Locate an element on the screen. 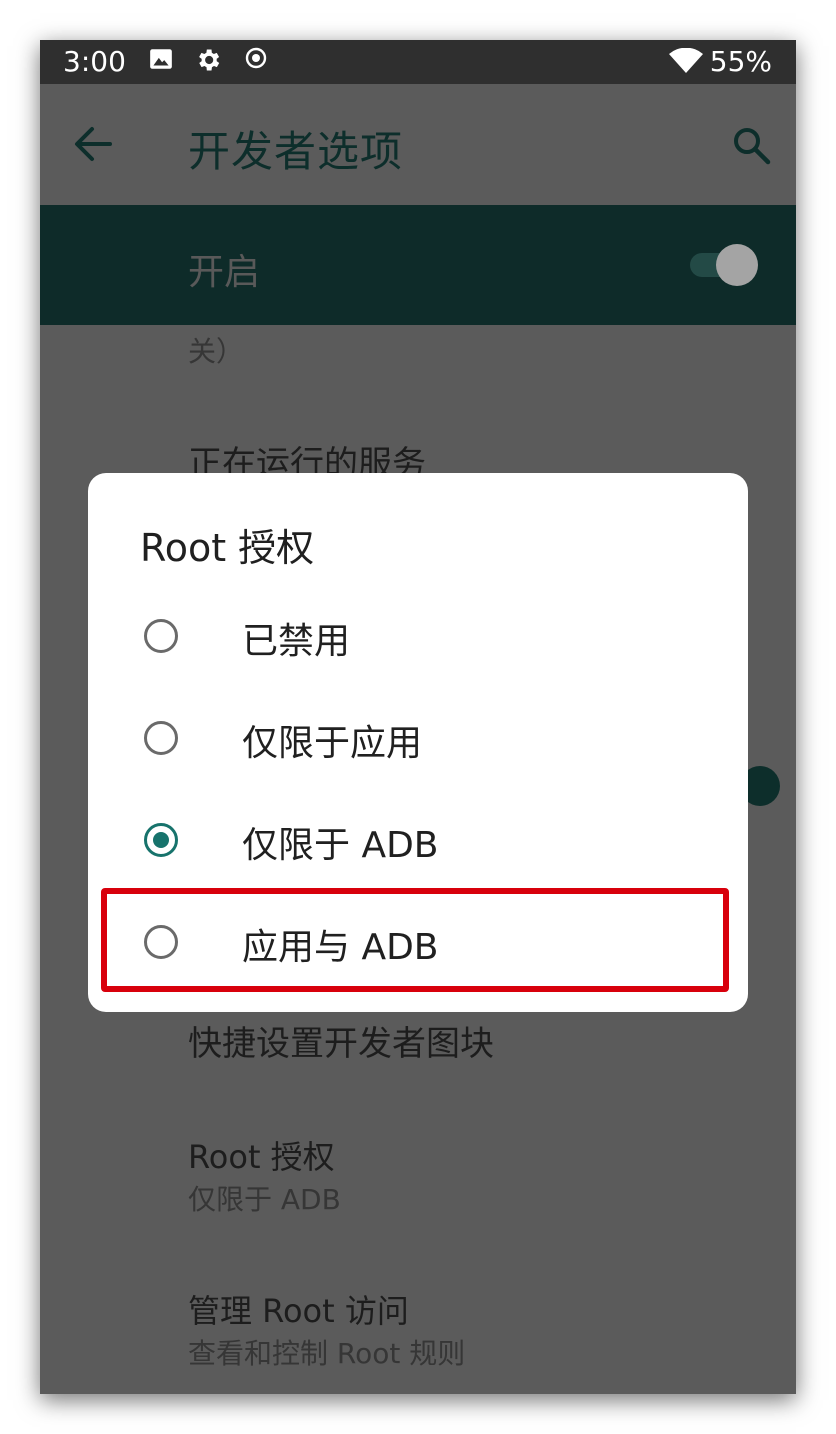 This screenshot has height=1434, width=836. list-item-quick-settings-tiles: 快捷设置开发者图块 is located at coordinates (341, 1040).